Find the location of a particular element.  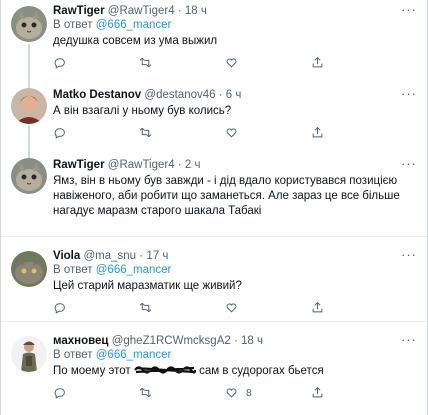

tweet-header: махновец @gheZ1RCWmcksgA2 · 18 ч is located at coordinates (158, 341).